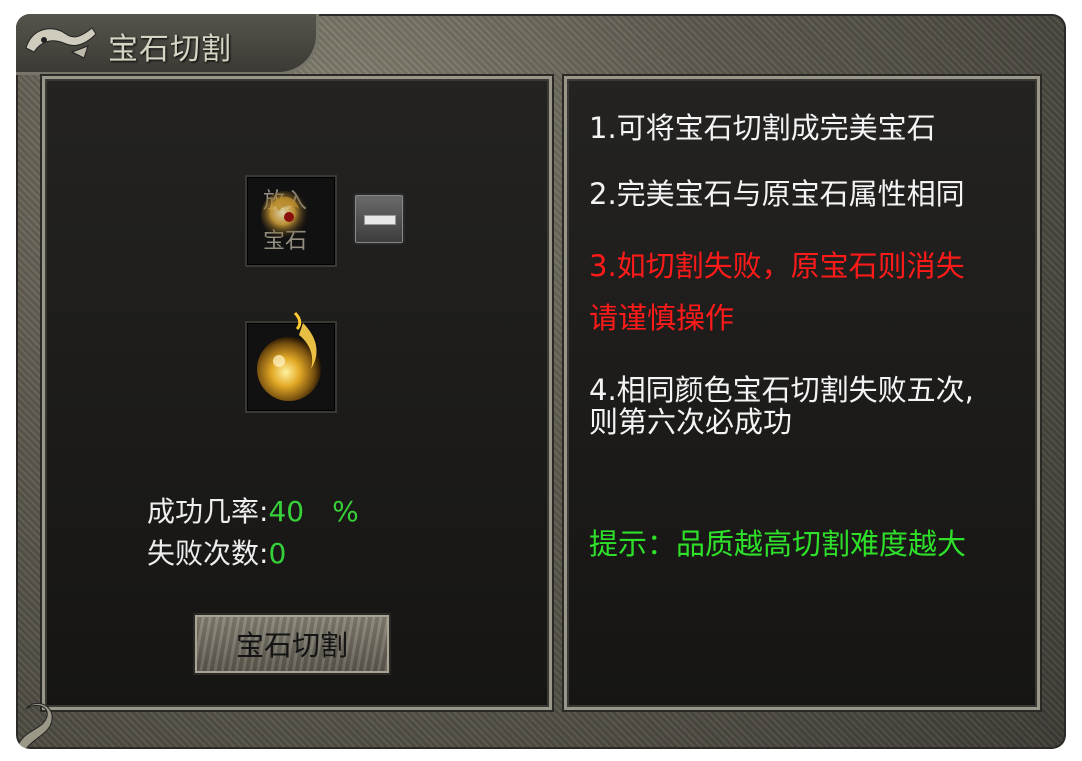 Image resolution: width=1082 pixels, height=761 pixels. What do you see at coordinates (345, 511) in the screenshot?
I see `success-rate-unit: %` at bounding box center [345, 511].